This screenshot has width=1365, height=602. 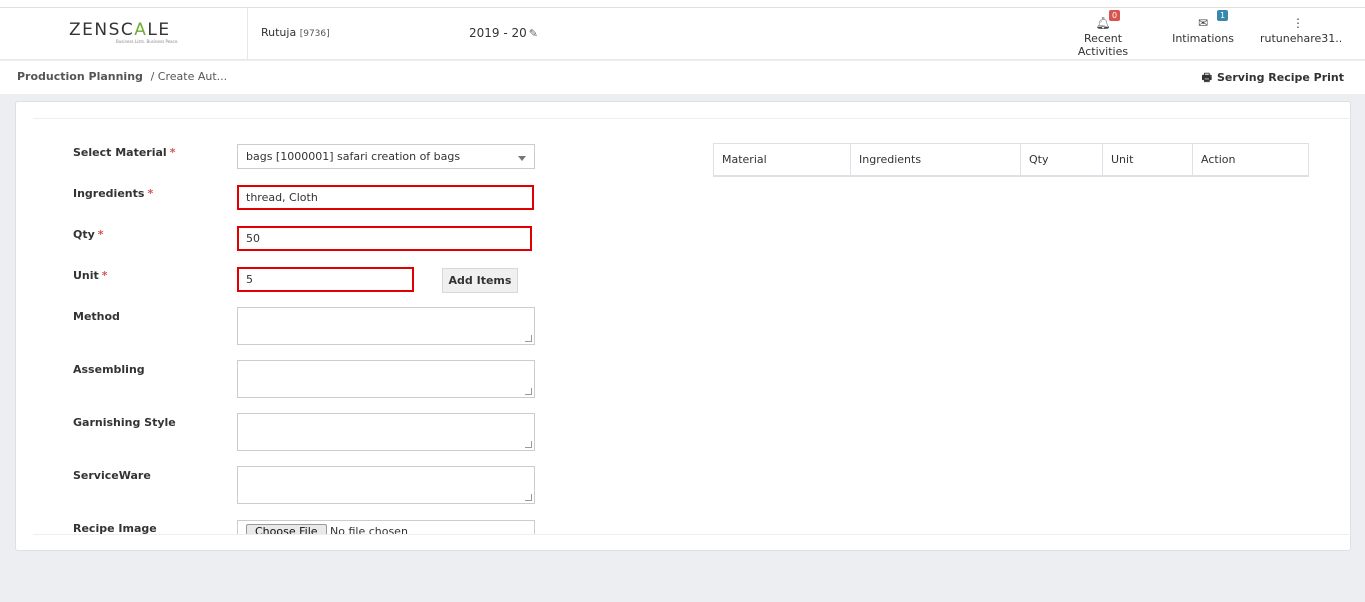 What do you see at coordinates (1103, 45) in the screenshot?
I see `recent-activities-label: Recent Activities` at bounding box center [1103, 45].